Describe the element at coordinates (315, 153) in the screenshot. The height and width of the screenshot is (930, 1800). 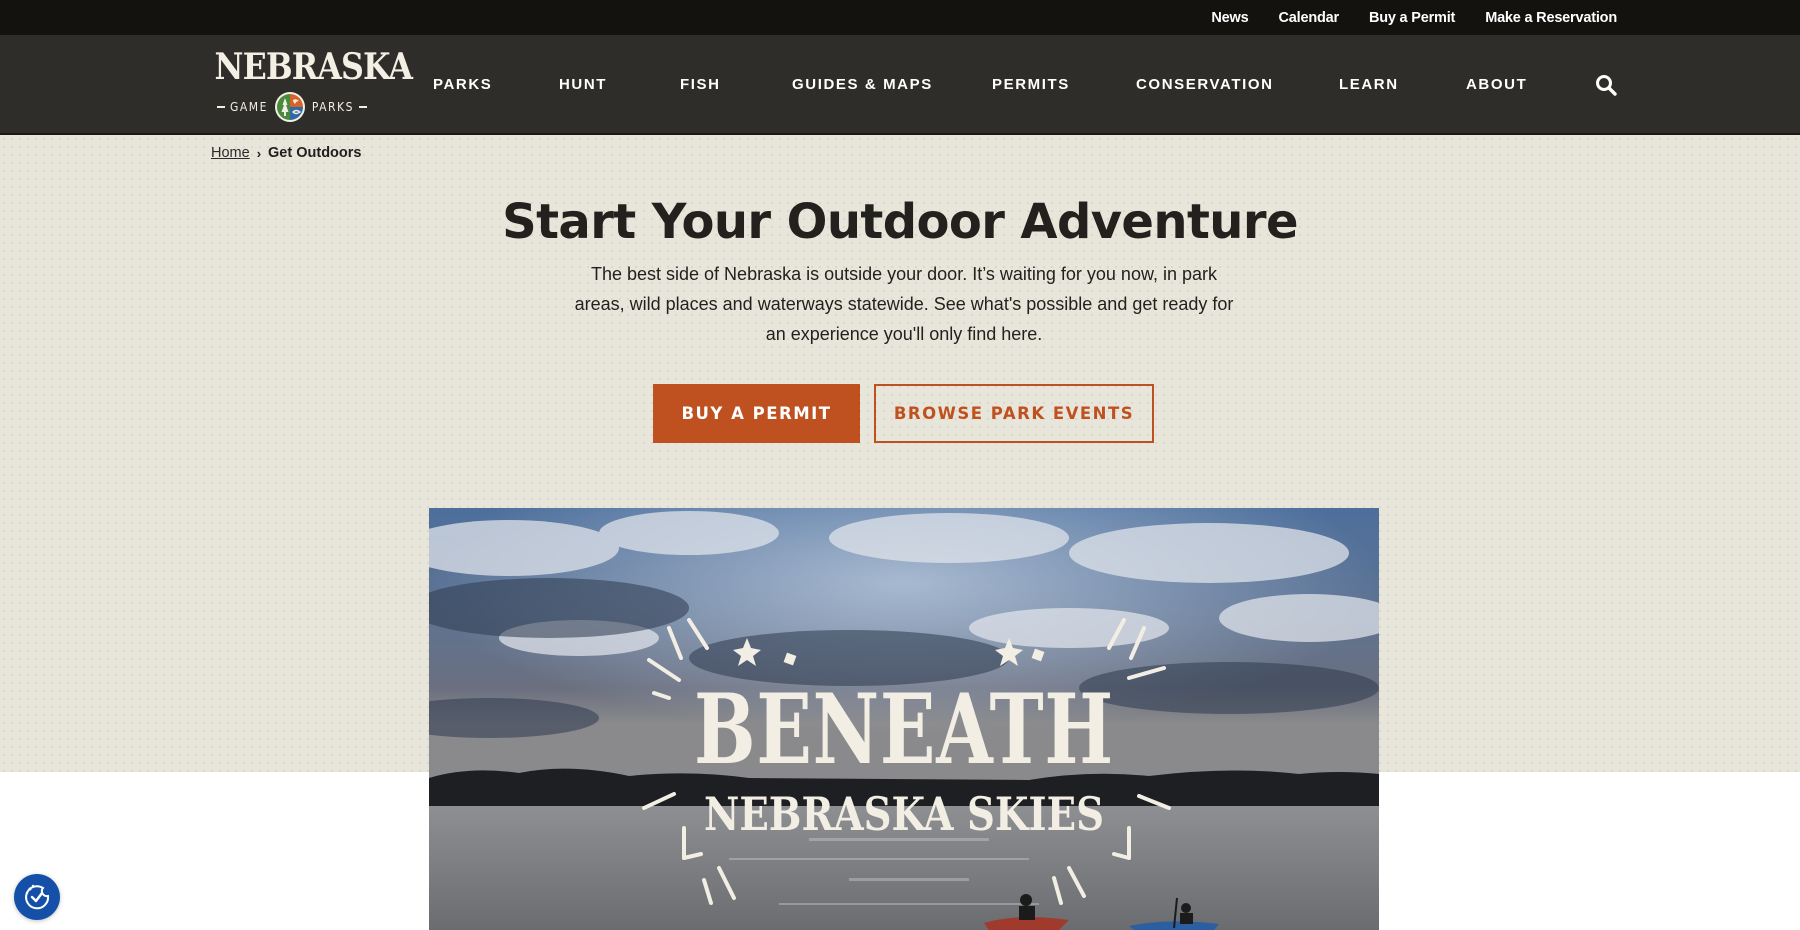
I see `breadcrumb-current: Get Outdoors` at that location.